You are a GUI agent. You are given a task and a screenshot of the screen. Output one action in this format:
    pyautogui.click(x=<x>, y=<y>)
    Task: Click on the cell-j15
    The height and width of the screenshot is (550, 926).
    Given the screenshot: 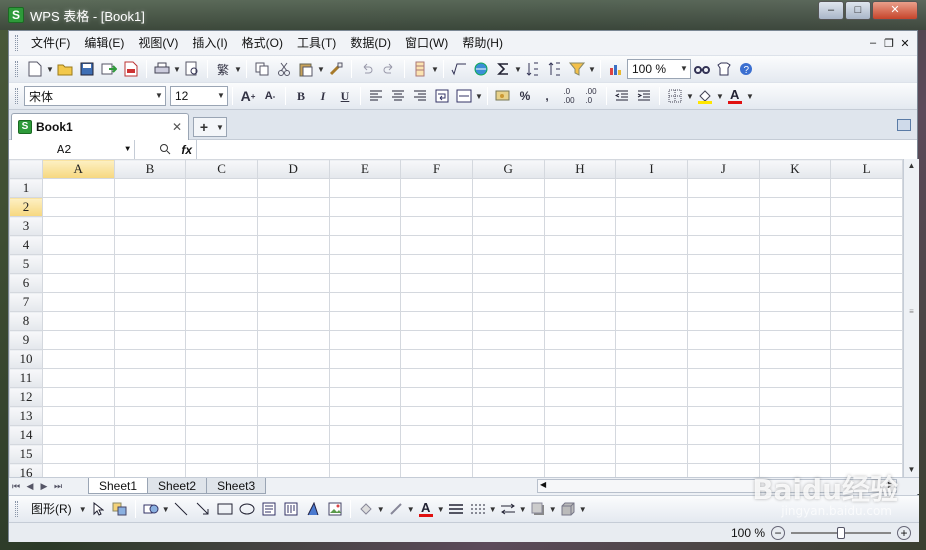 What is the action you would take?
    pyautogui.click(x=723, y=454)
    